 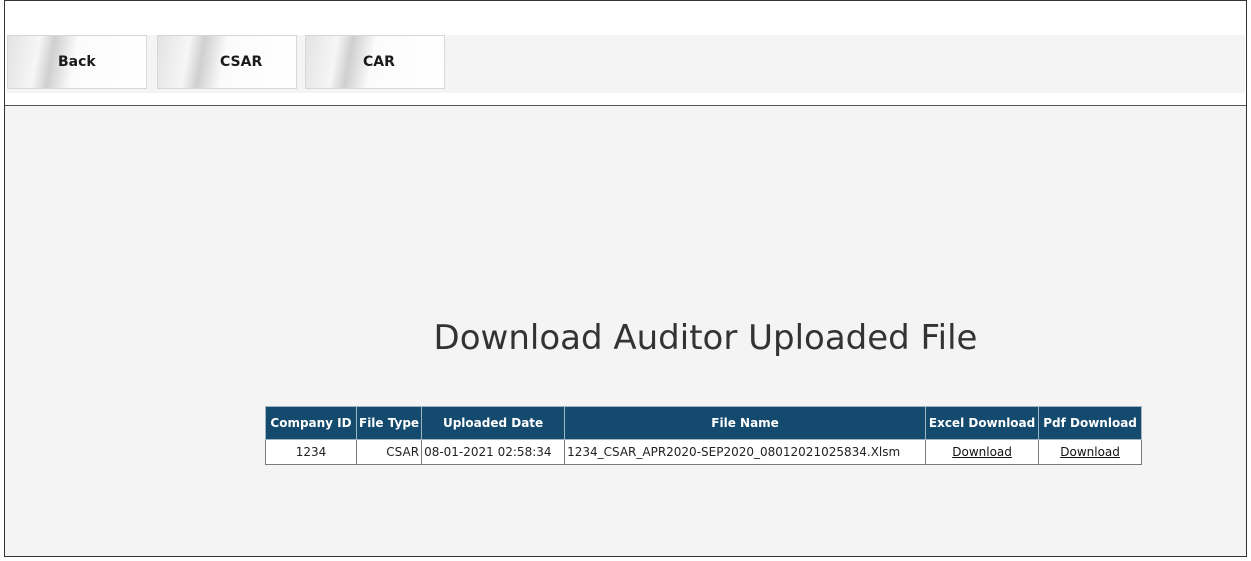 What do you see at coordinates (745, 423) in the screenshot?
I see `column-header-file-name: File Name` at bounding box center [745, 423].